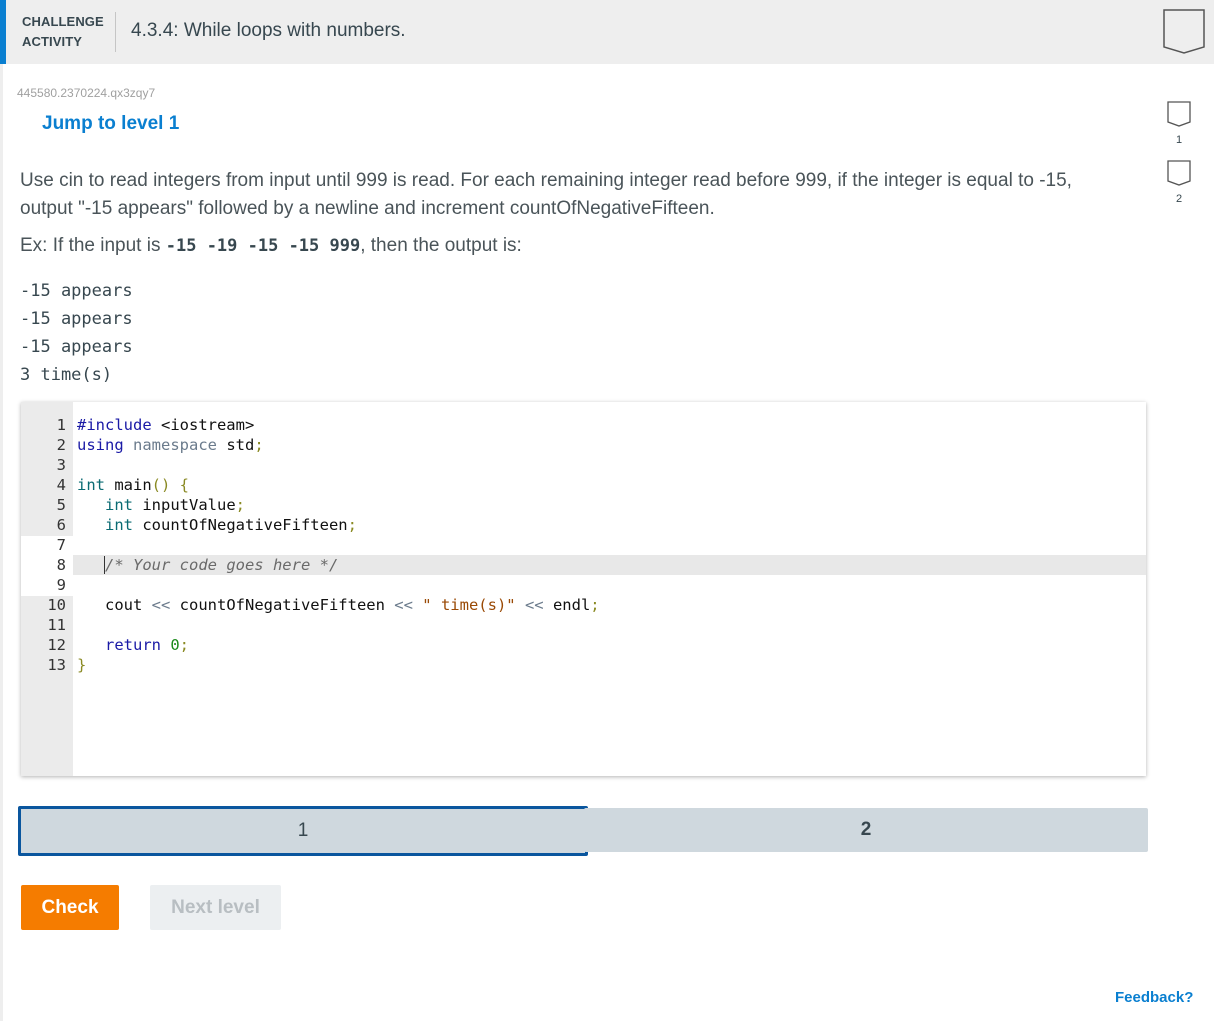  Describe the element at coordinates (93, 245) in the screenshot. I see `example-prefix: Ex: If the input is` at that location.